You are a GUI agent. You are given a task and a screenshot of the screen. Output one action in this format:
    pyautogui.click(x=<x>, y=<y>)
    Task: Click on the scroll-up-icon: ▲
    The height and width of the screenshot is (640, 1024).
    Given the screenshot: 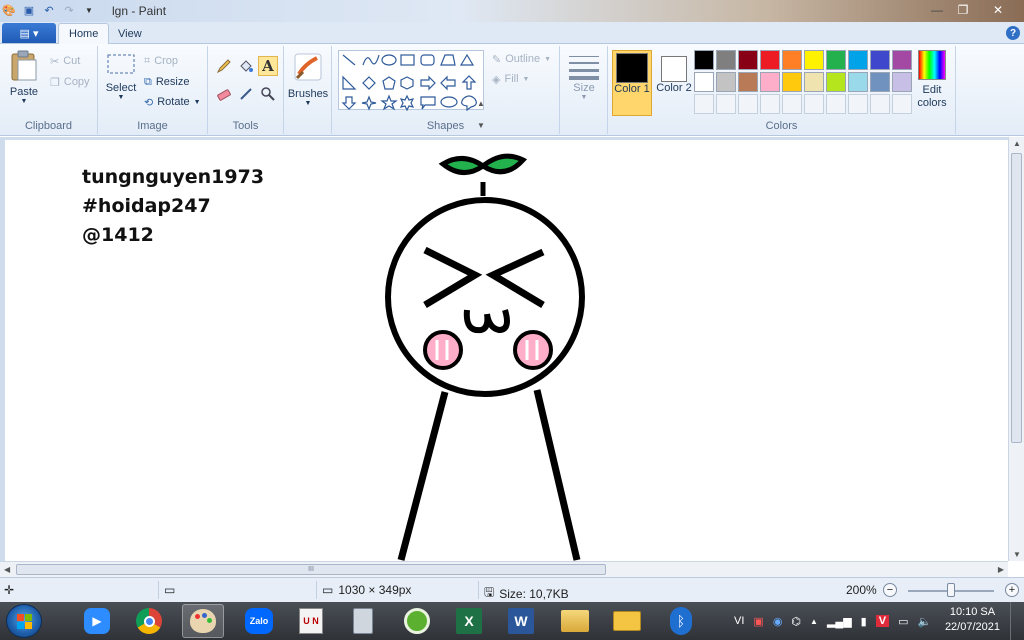 What is the action you would take?
    pyautogui.click(x=1017, y=143)
    